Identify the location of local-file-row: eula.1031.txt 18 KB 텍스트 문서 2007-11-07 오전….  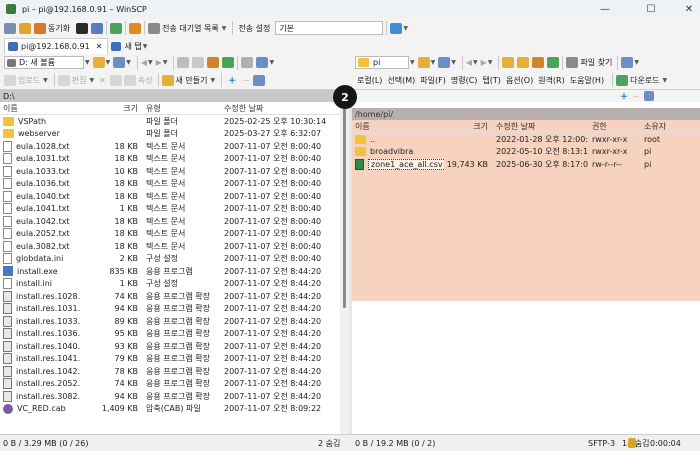
(170, 159).